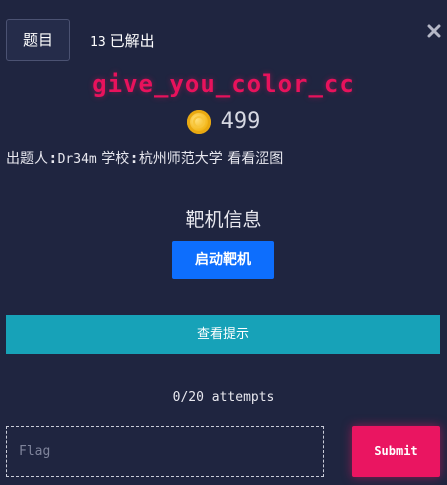 The image size is (447, 485). Describe the element at coordinates (165, 451) in the screenshot. I see `flag-input` at that location.